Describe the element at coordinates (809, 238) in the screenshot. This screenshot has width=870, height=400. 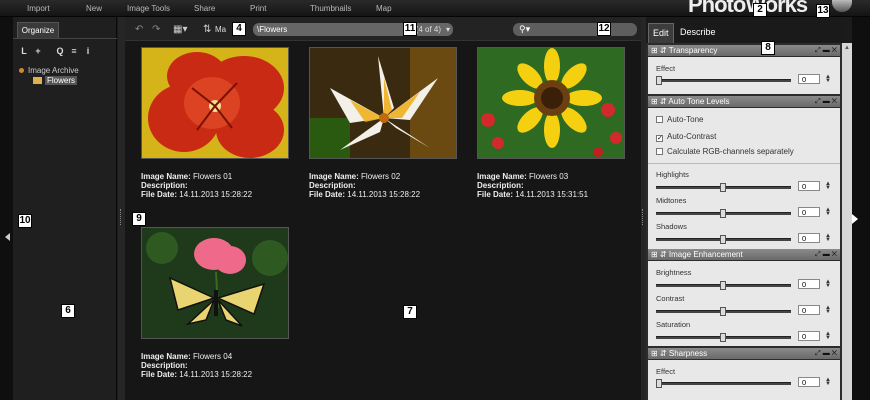
I see `shadows-value: 0` at that location.